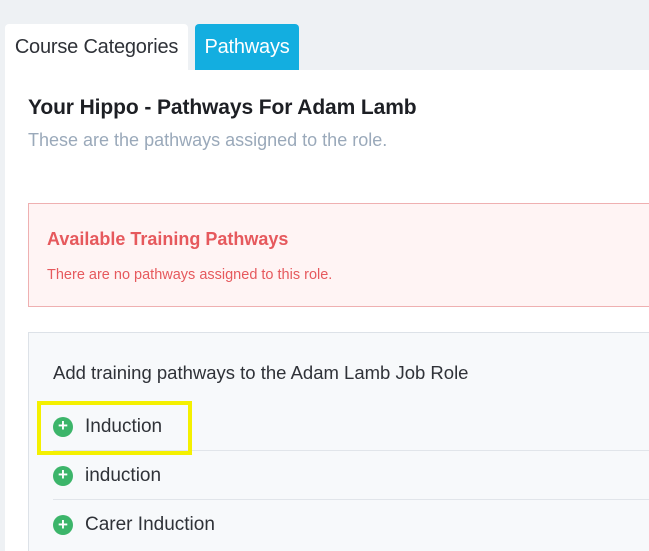  Describe the element at coordinates (123, 475) in the screenshot. I see `pathway-label: induction` at that location.